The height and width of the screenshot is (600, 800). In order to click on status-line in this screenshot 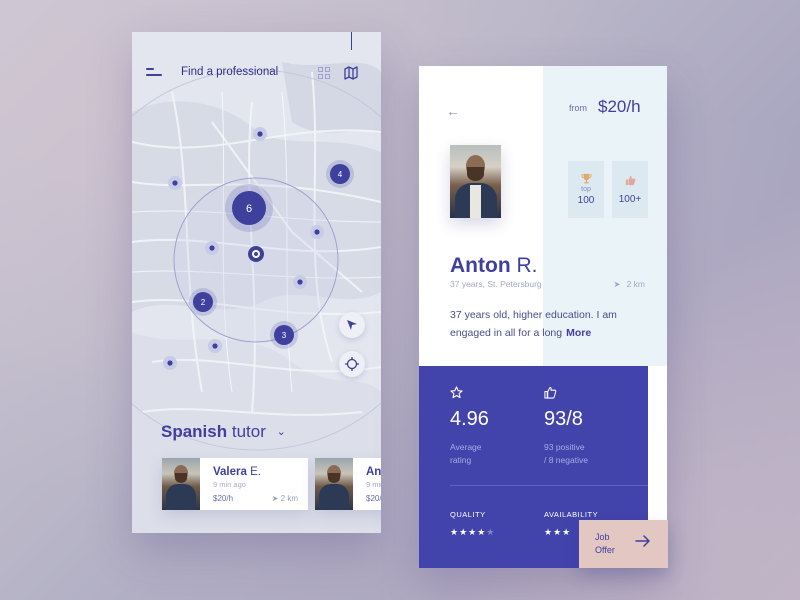, I will do `click(351, 41)`.